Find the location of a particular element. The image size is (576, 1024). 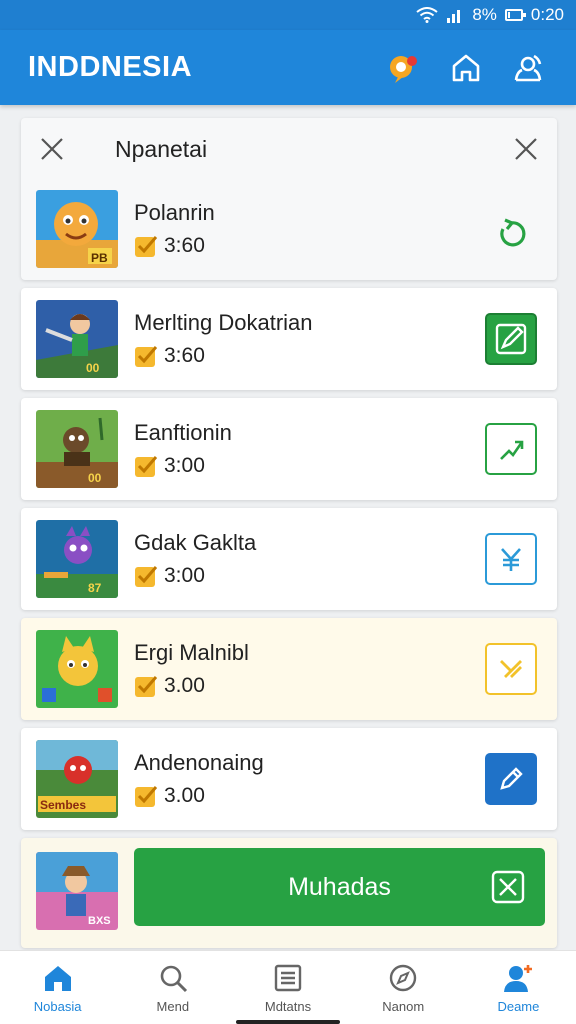

refresh-button is located at coordinates (511, 234).